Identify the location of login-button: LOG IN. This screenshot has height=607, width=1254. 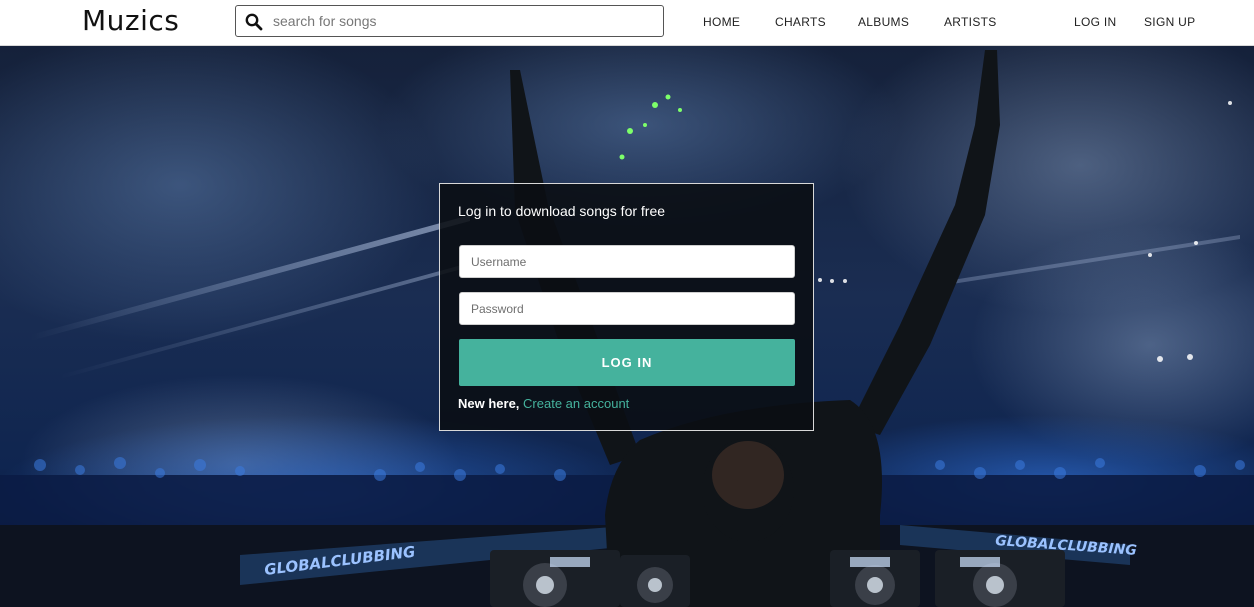
(627, 362).